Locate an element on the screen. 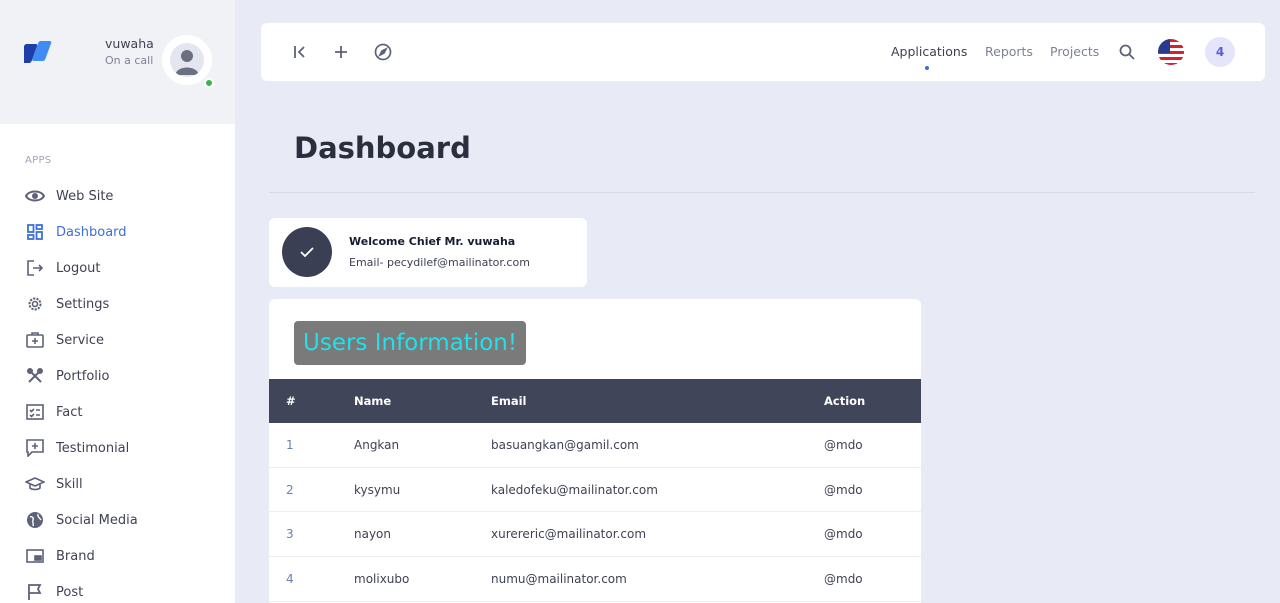  row-email: xurereric@mailinator.com is located at coordinates (569, 534).